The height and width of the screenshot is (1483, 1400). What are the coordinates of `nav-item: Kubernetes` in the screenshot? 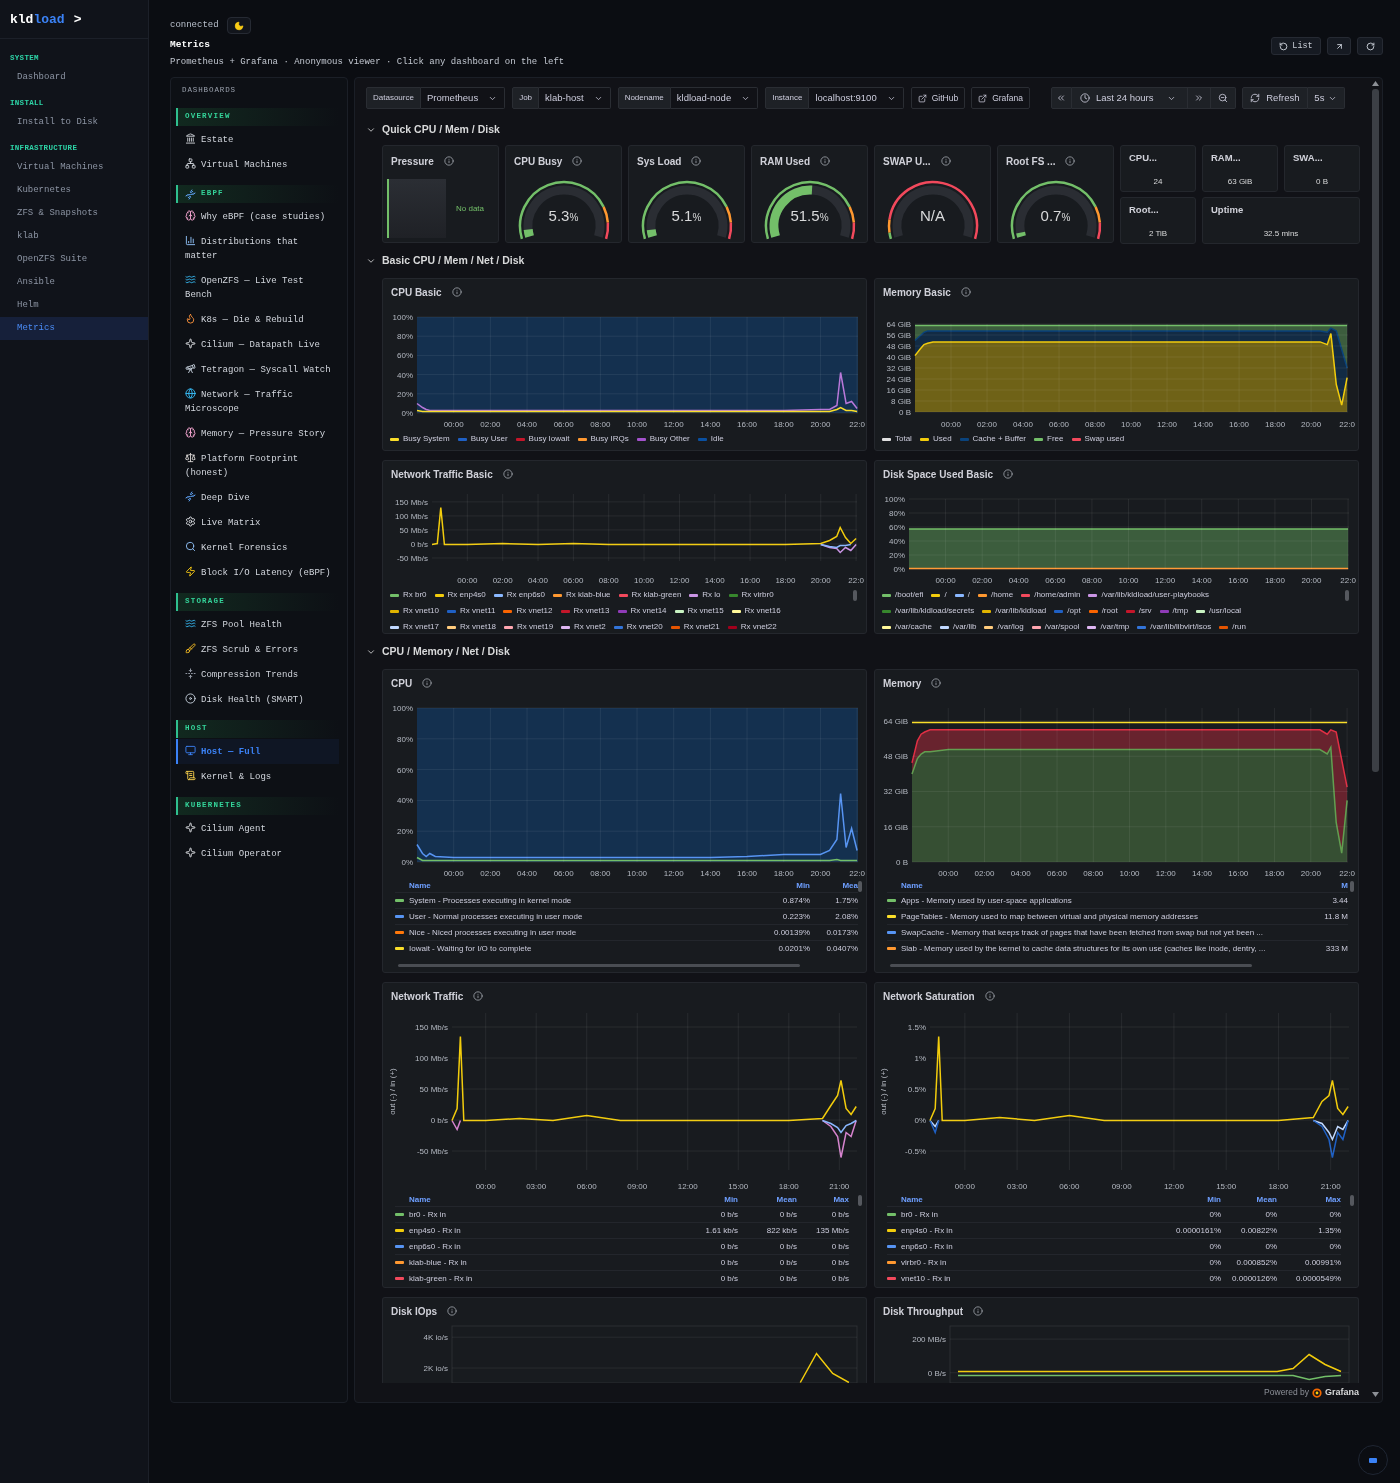 It's located at (74, 190).